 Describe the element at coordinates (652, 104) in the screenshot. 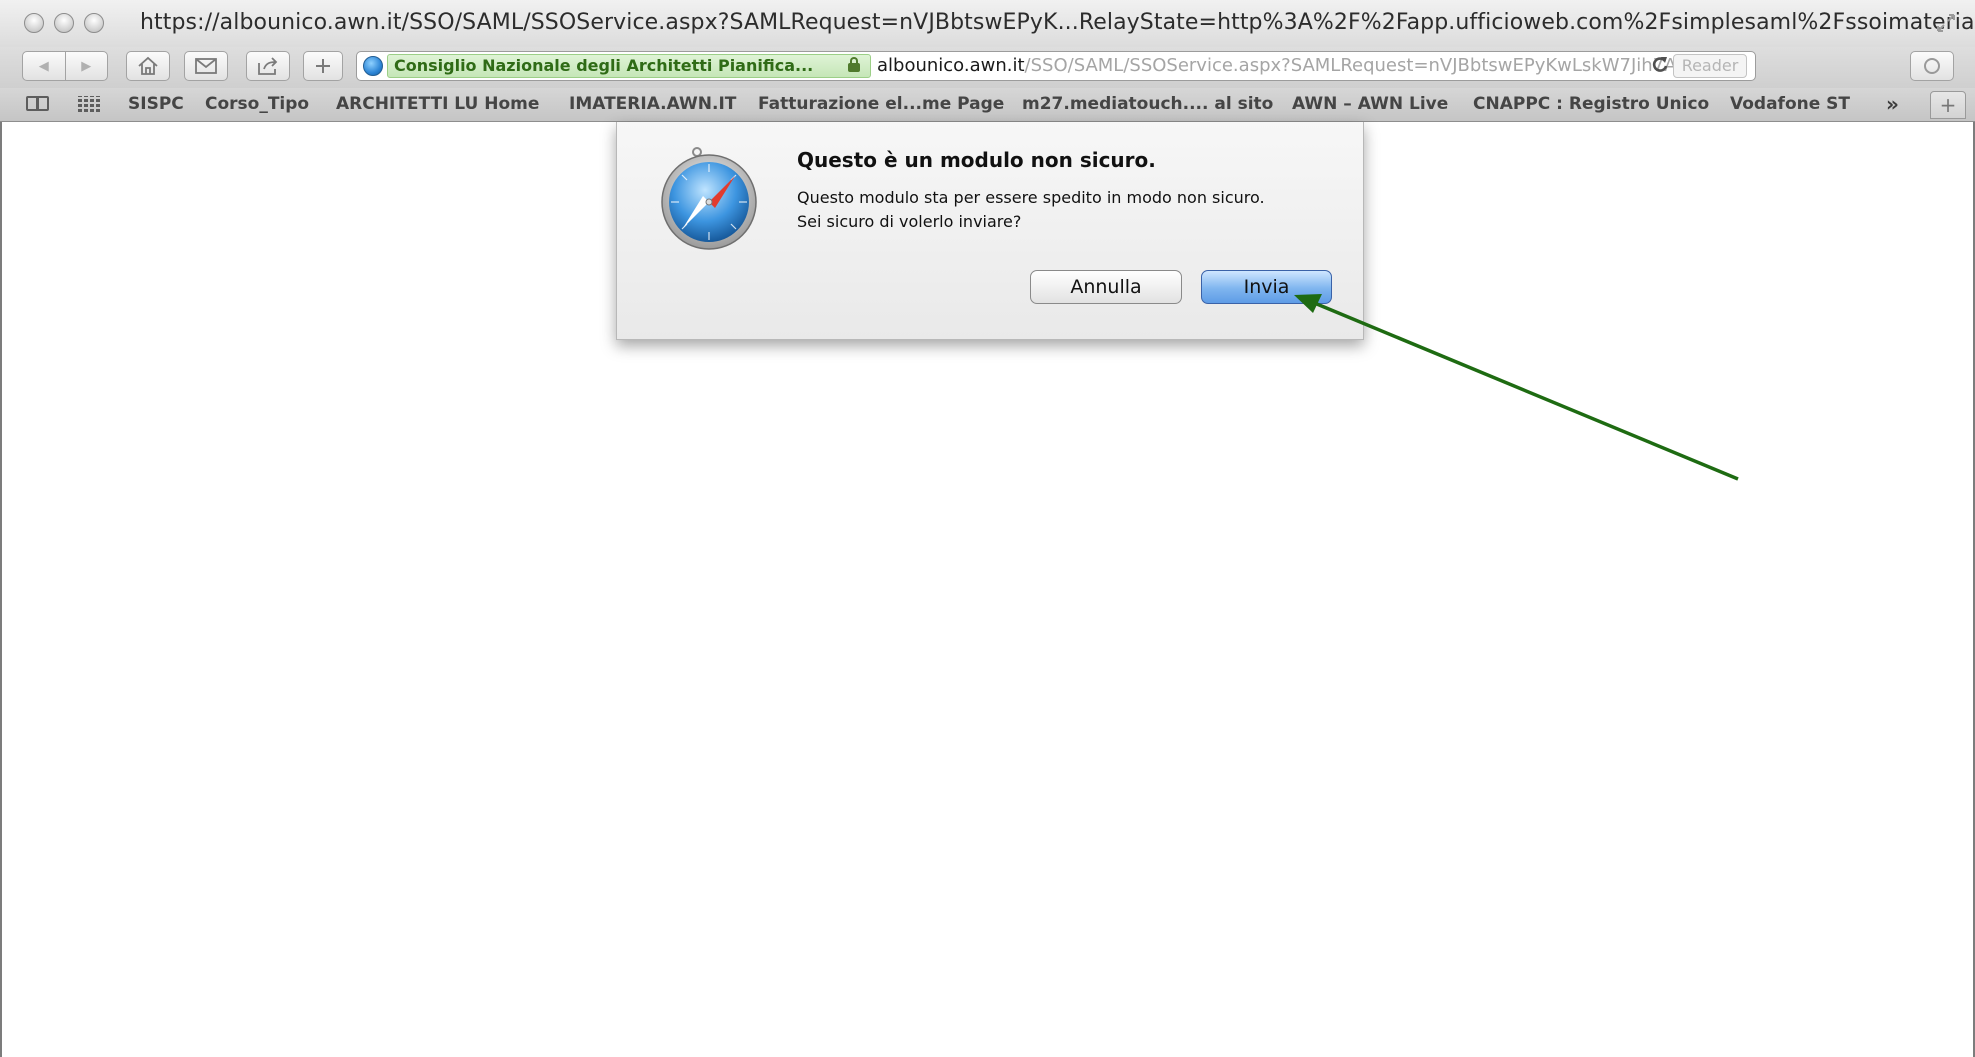

I see `bookmark-item: IMATERIA.AWN.IT` at that location.